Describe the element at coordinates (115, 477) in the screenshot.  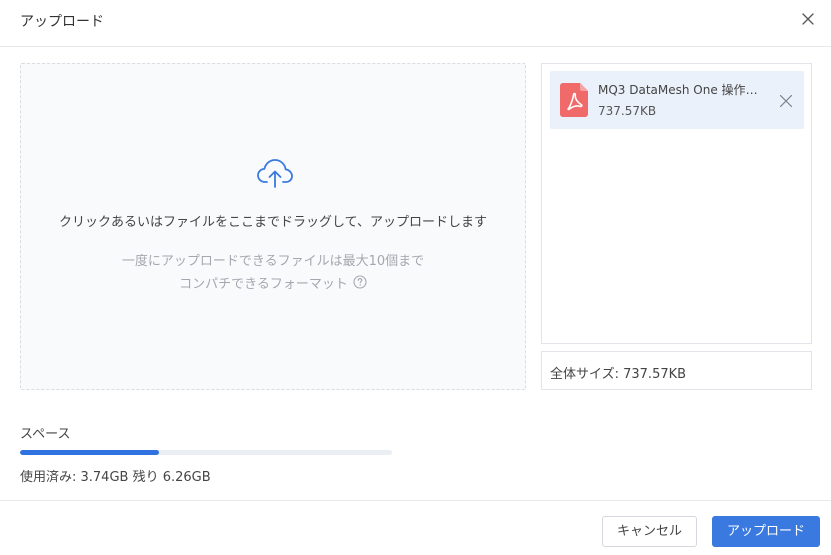
I see `storage-usage-text: 使用済み: 3.74GB 残り 6.26GB` at that location.